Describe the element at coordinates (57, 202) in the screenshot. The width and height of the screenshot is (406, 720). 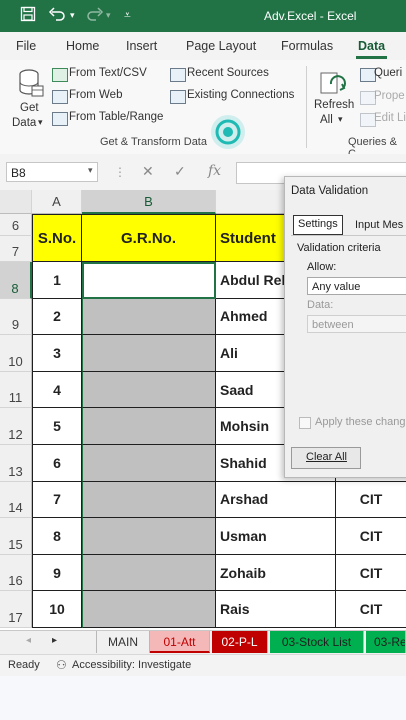
I see `column-header-a: A` at that location.